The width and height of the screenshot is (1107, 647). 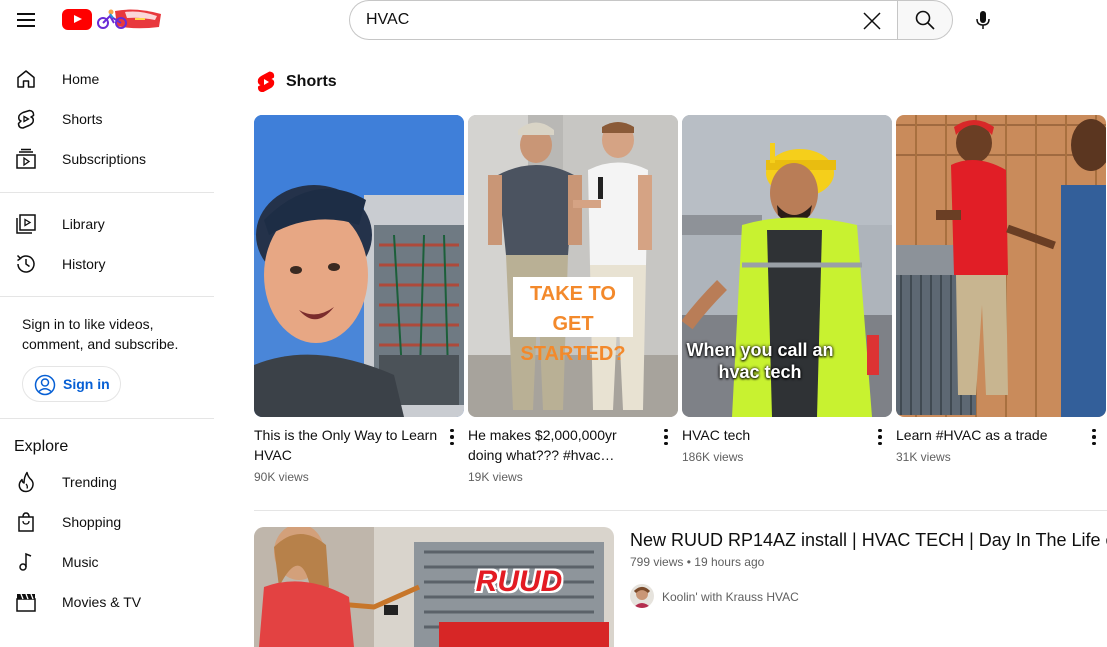 I want to click on movies-icon, so click(x=26, y=602).